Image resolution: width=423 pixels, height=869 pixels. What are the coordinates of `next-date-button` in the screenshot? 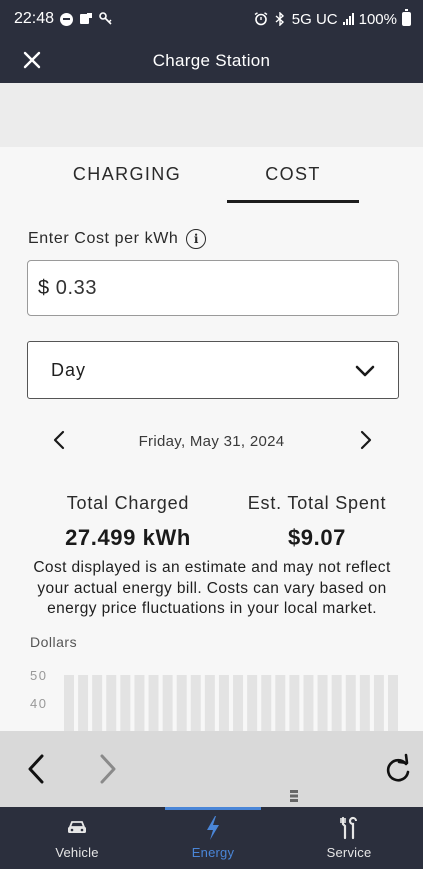 It's located at (366, 440).